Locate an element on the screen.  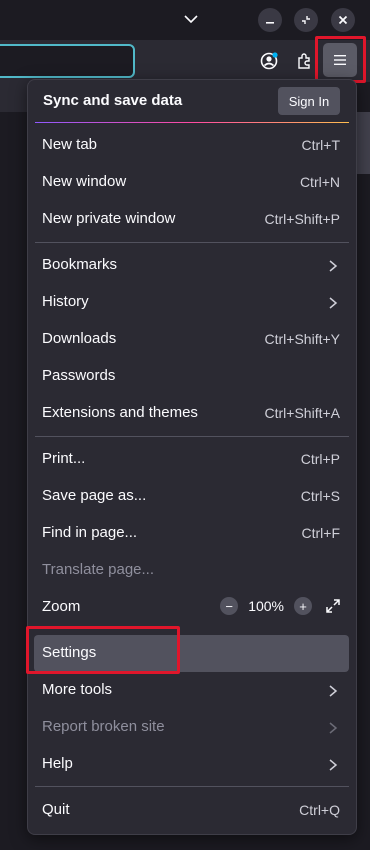
sync-title: Sync and save data is located at coordinates (113, 100).